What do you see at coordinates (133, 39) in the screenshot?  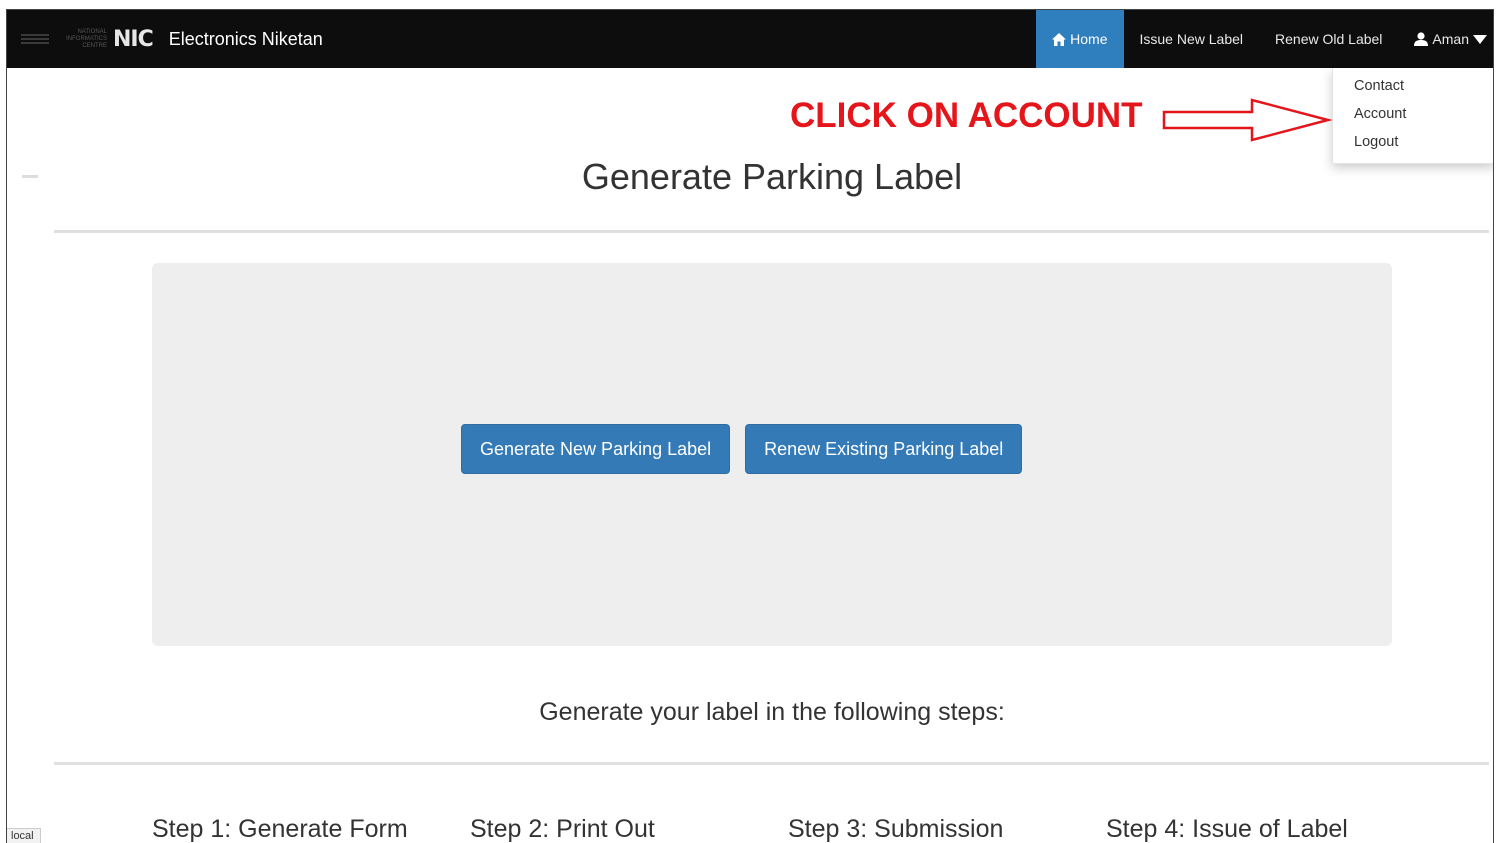 I see `nic-logo: NIC` at bounding box center [133, 39].